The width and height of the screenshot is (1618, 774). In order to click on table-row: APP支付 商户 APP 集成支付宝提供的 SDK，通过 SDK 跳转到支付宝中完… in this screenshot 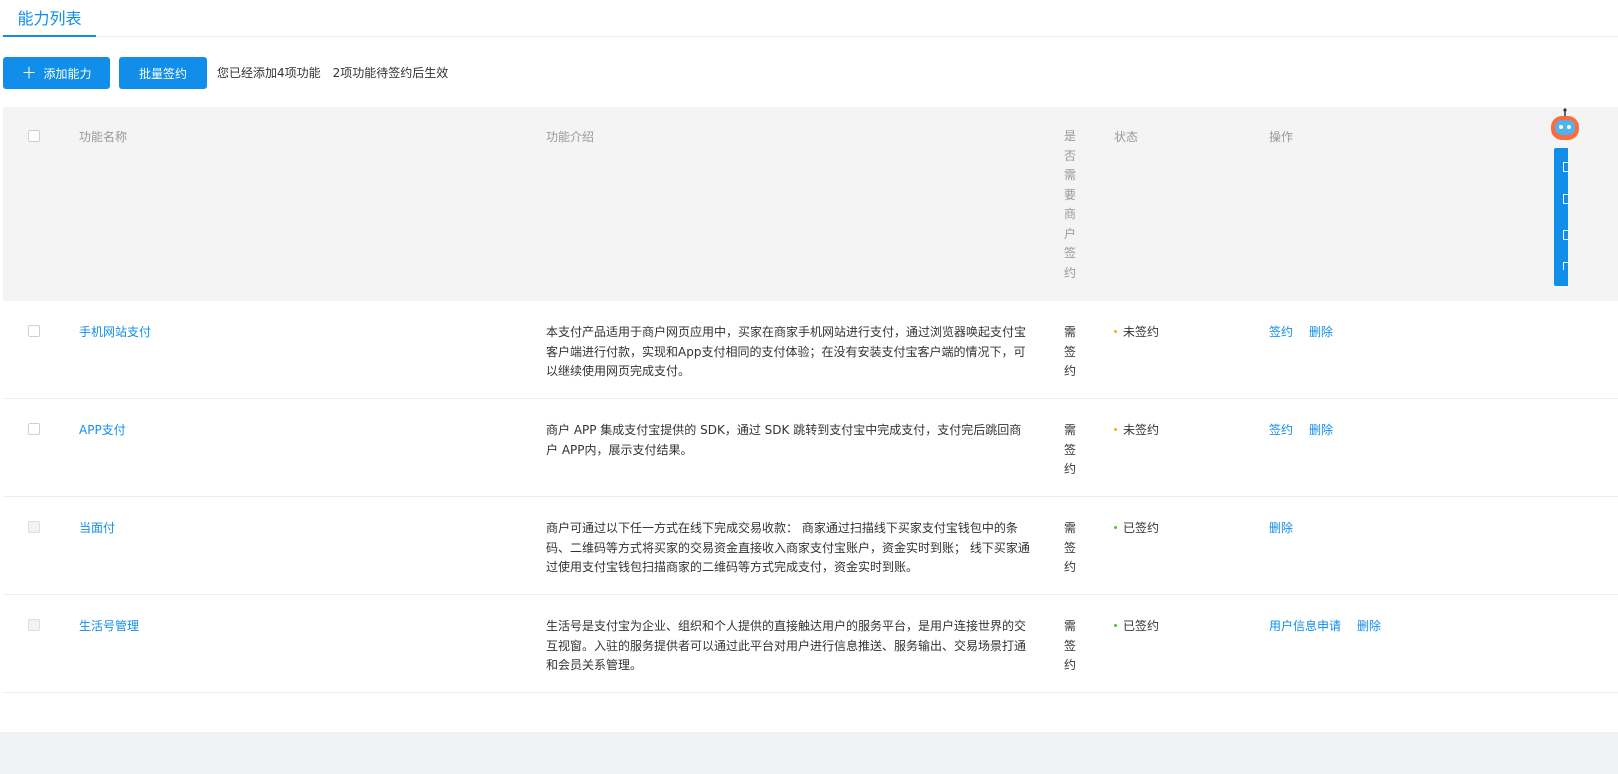, I will do `click(810, 448)`.